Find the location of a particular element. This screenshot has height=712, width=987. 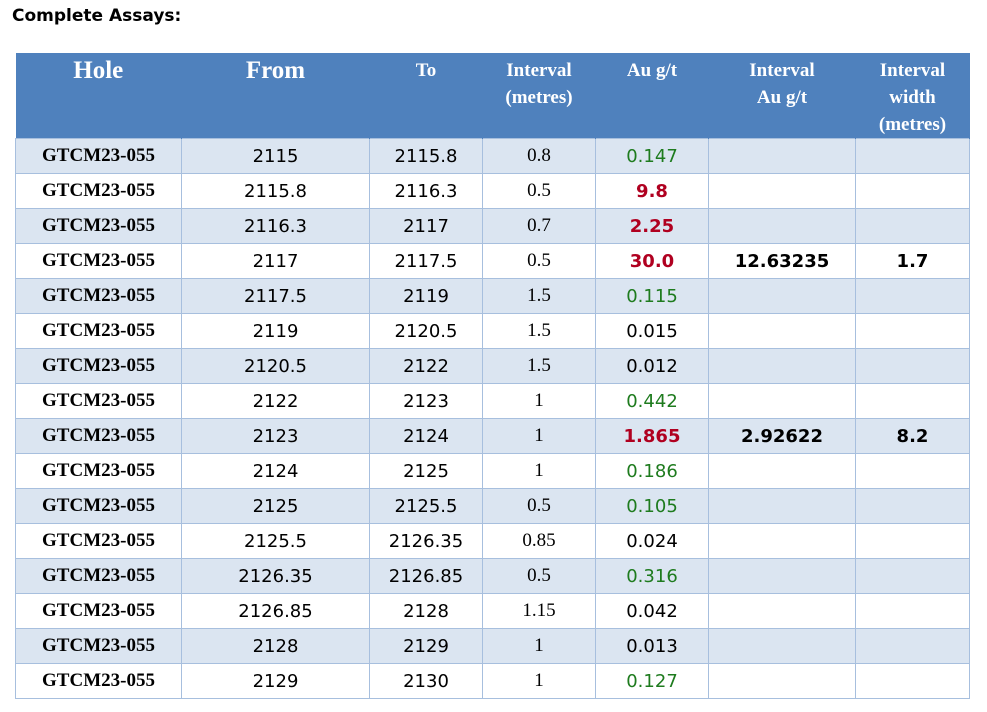

table-row: GTCM23-055 2120.5 2122 1.5 0.012 is located at coordinates (492, 366).